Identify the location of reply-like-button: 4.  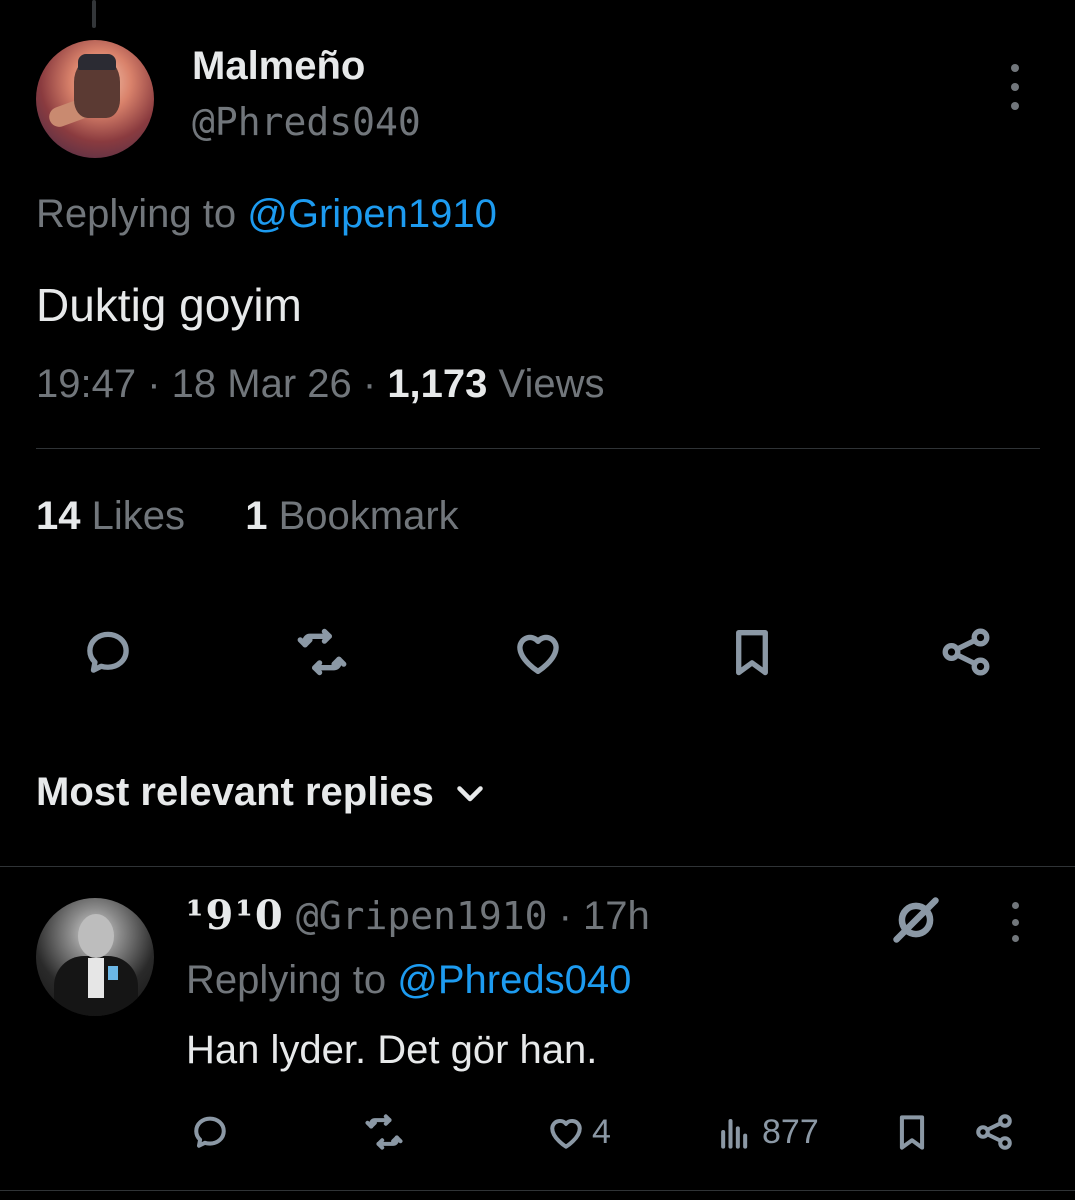
(577, 1132).